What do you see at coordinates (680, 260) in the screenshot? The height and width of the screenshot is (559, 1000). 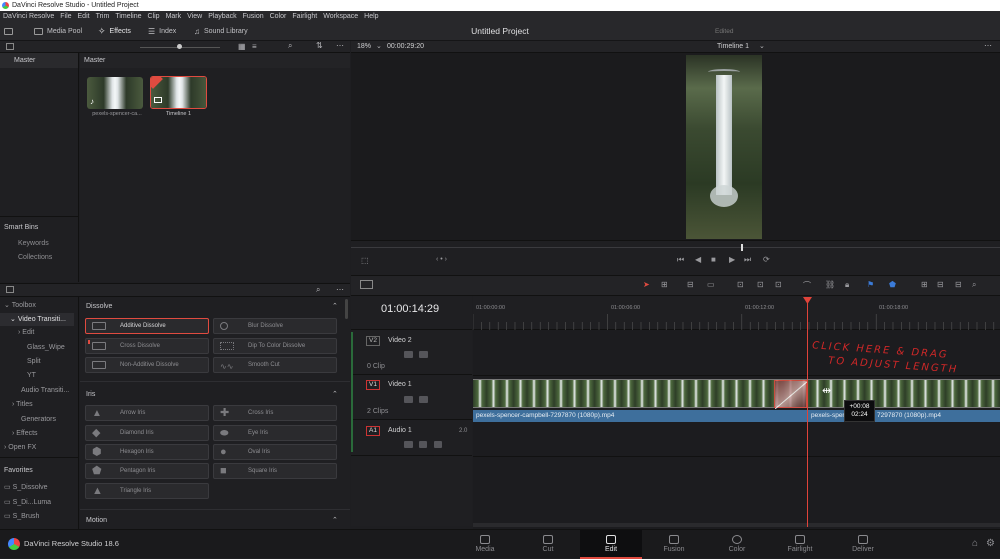 I see `go-to-start-icon: ⏮` at bounding box center [680, 260].